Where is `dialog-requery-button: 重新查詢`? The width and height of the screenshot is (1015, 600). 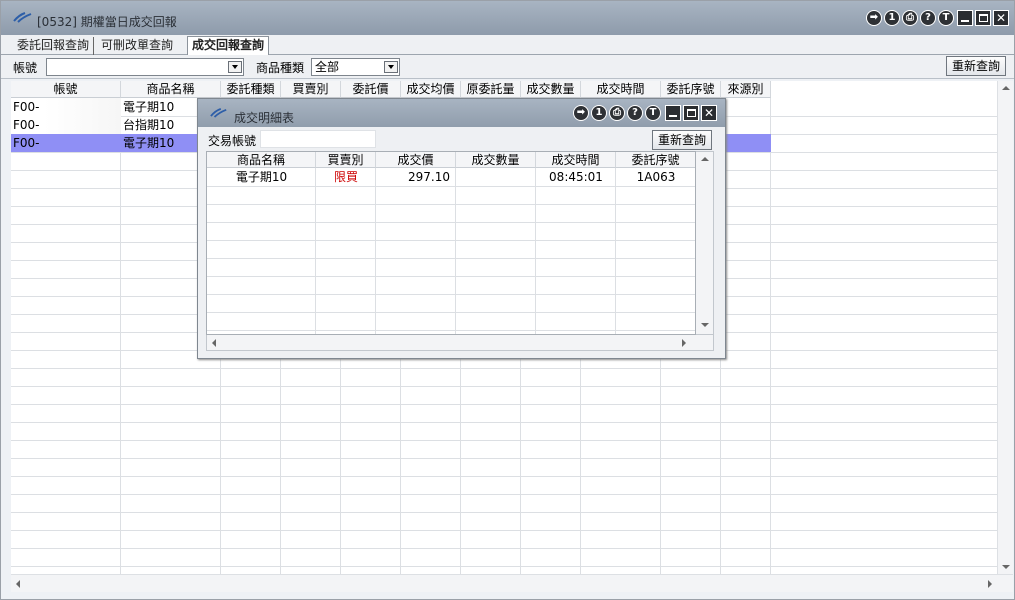 dialog-requery-button: 重新查詢 is located at coordinates (682, 140).